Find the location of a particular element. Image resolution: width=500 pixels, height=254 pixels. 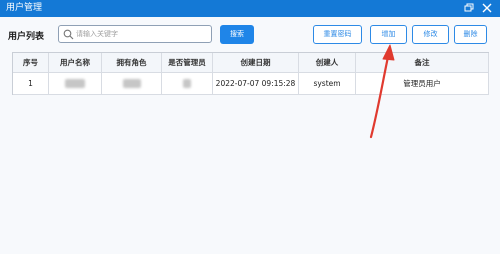

delete-button: 删除 is located at coordinates (470, 34).